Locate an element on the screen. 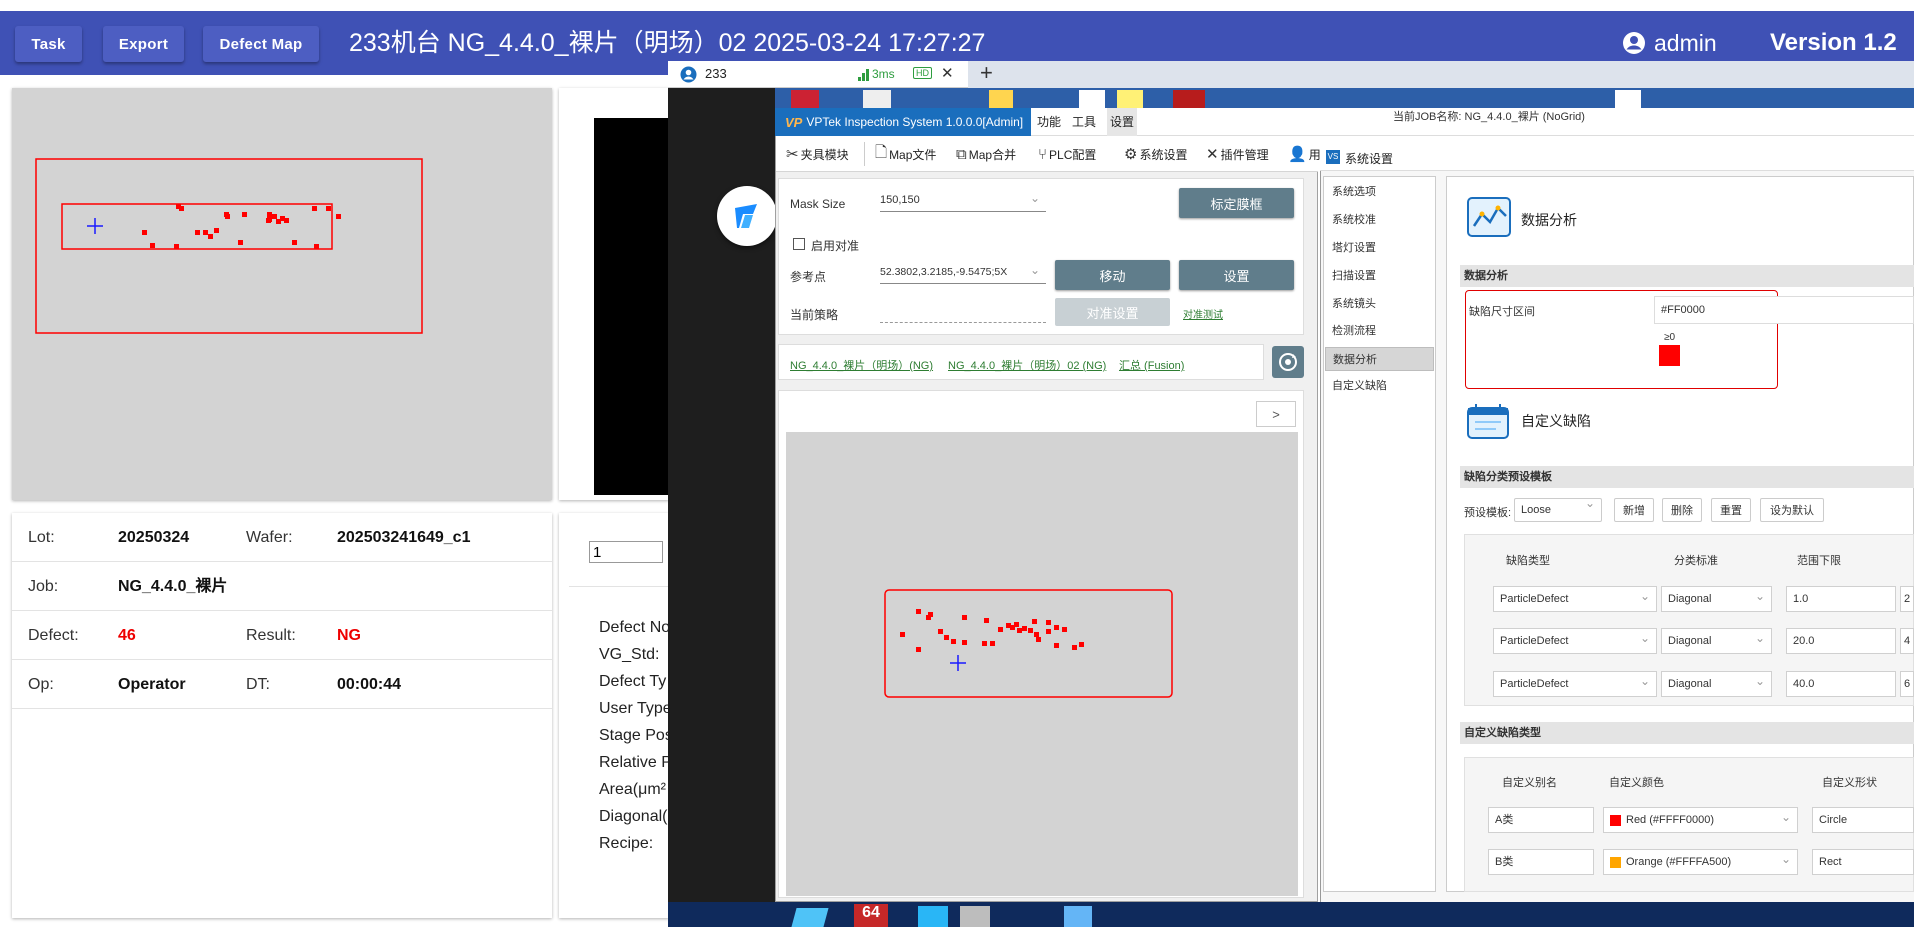 The height and width of the screenshot is (927, 1914). toolbar-user: 👤 用 is located at coordinates (1304, 154).